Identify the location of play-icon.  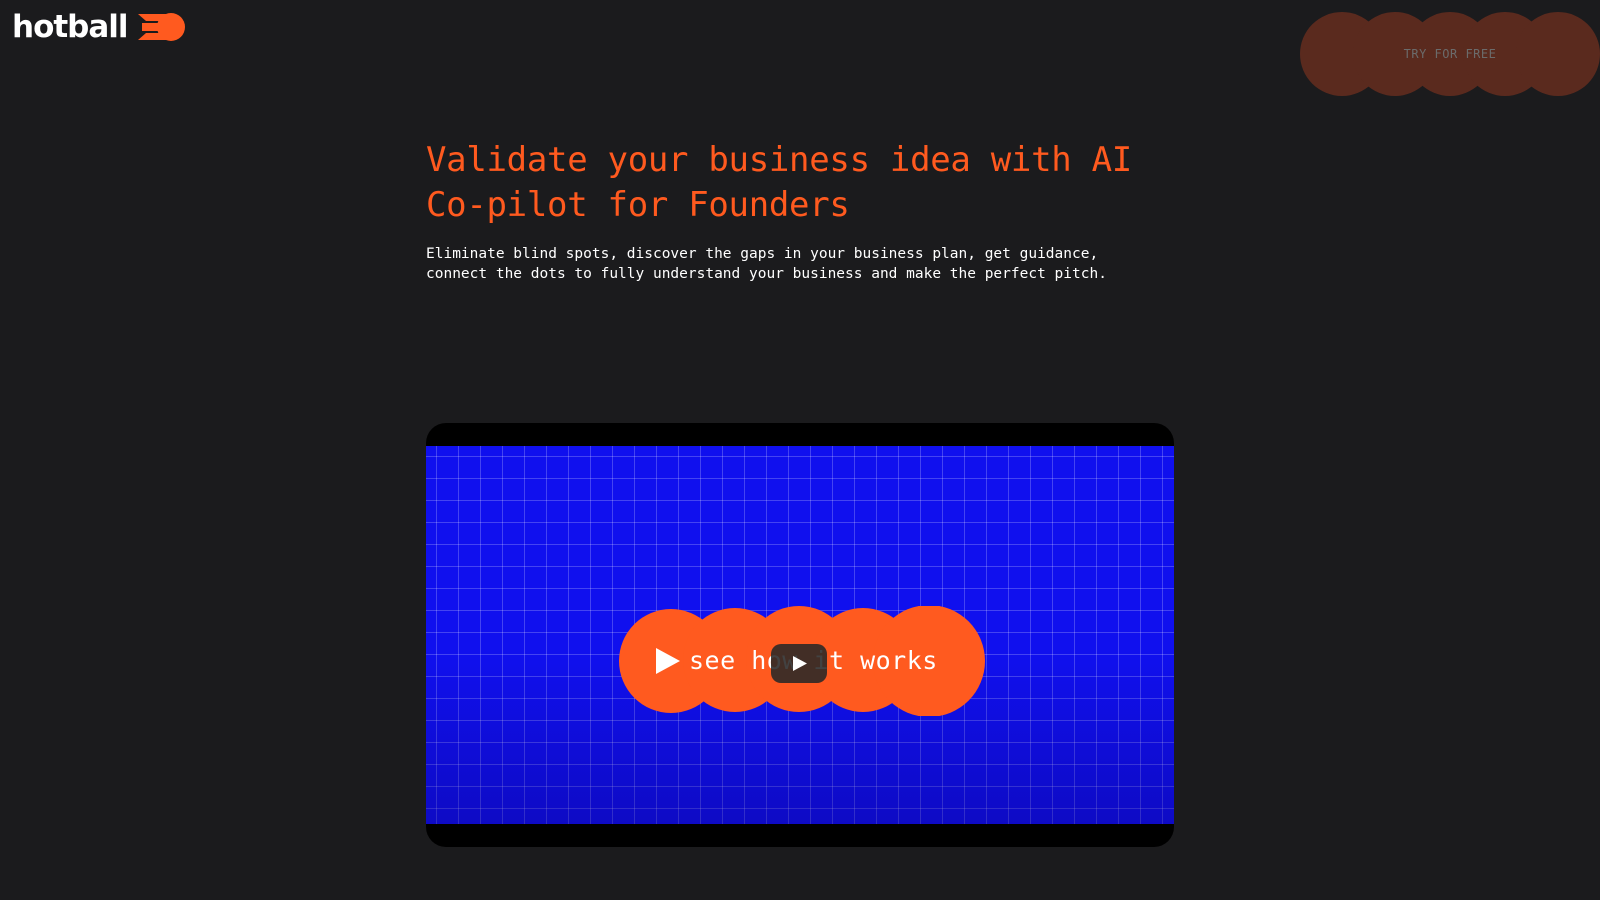
(800, 663).